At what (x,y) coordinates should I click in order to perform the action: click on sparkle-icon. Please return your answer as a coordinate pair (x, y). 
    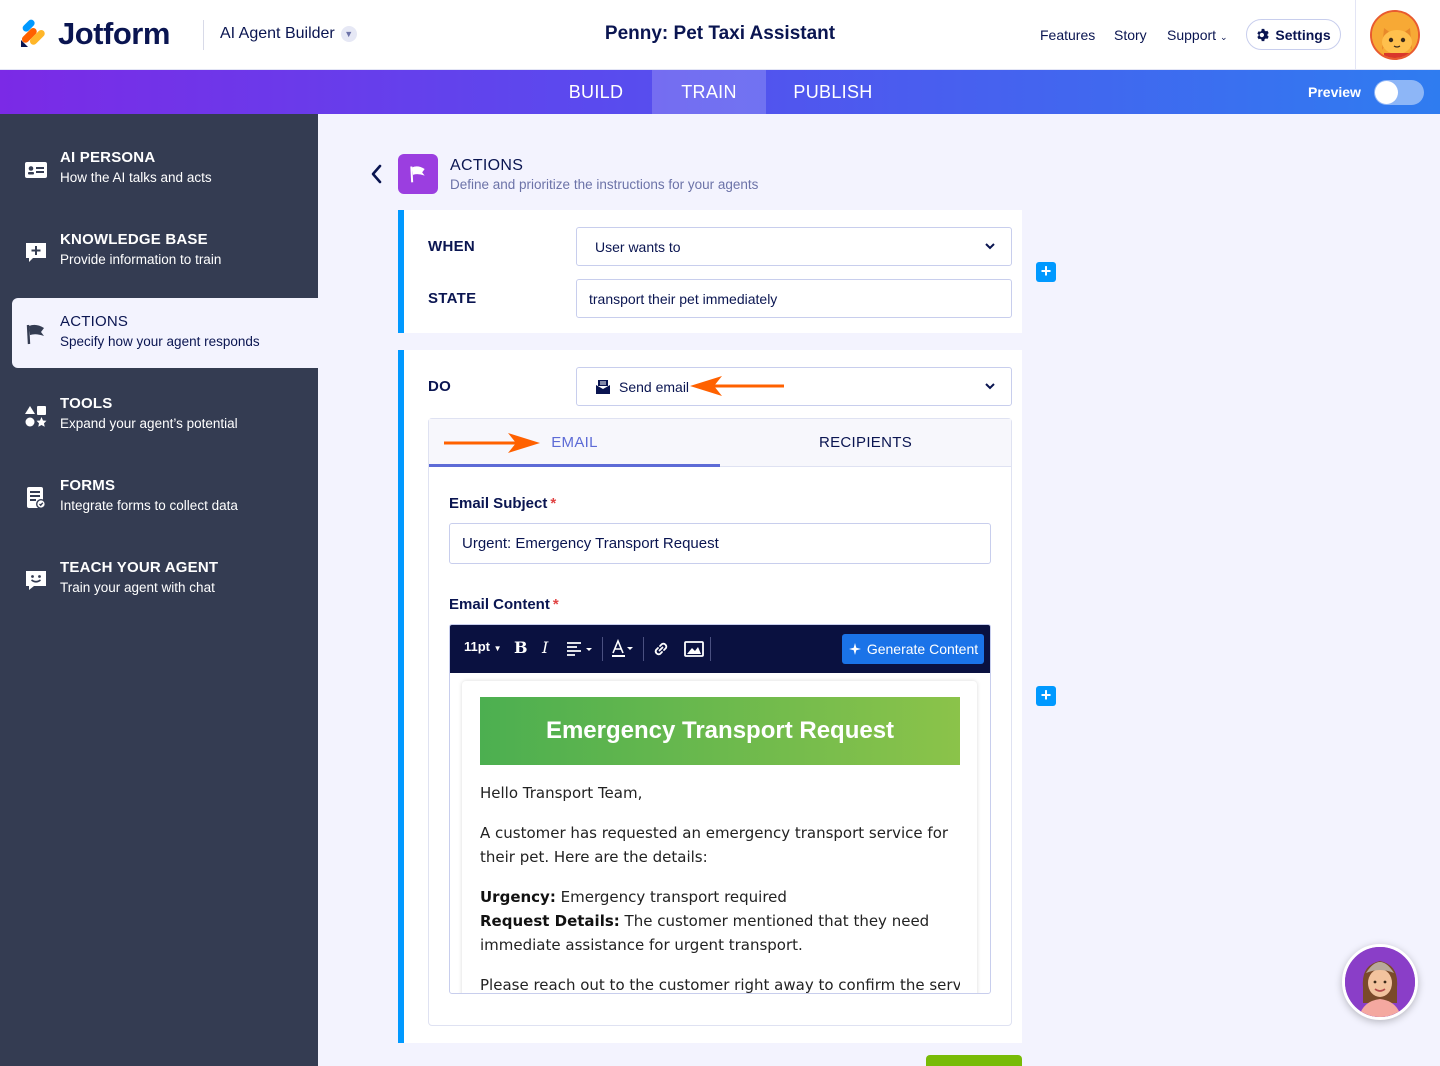
    Looking at the image, I should click on (854, 649).